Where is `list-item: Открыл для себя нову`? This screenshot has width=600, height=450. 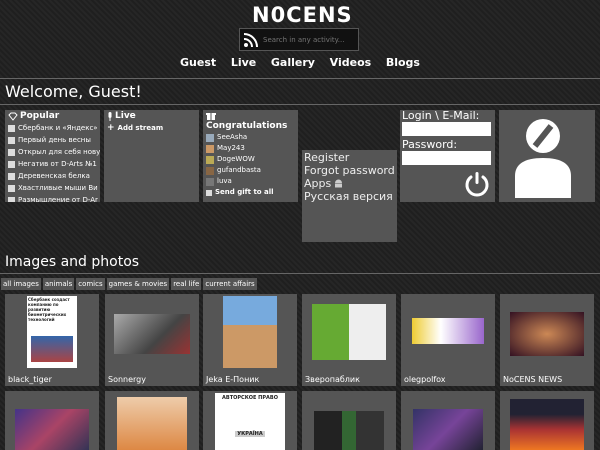
list-item: Открыл для себя нову is located at coordinates (54, 152).